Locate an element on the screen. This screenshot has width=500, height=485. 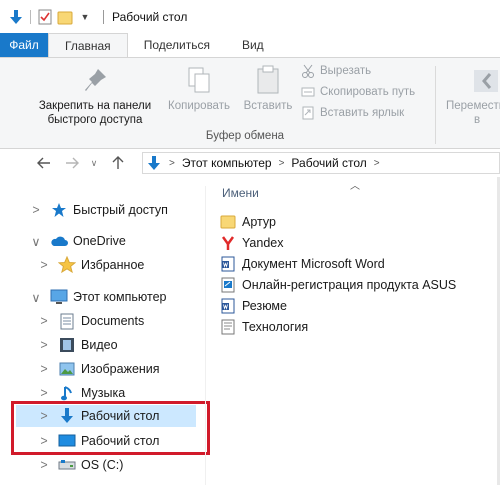
paste-button: Вставить is located at coordinates (268, 88).